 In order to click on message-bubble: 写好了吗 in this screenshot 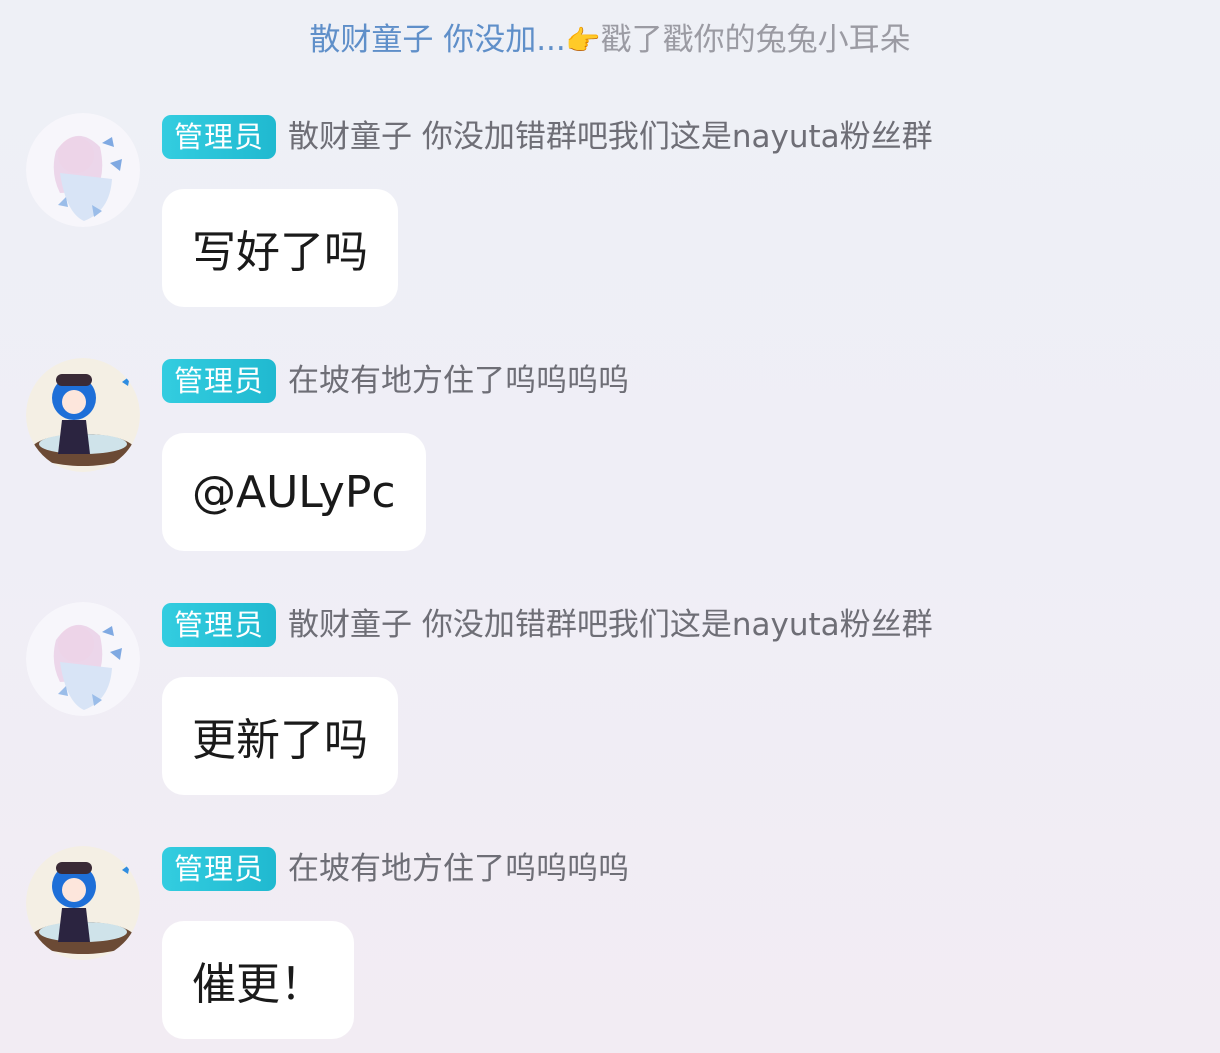, I will do `click(280, 248)`.